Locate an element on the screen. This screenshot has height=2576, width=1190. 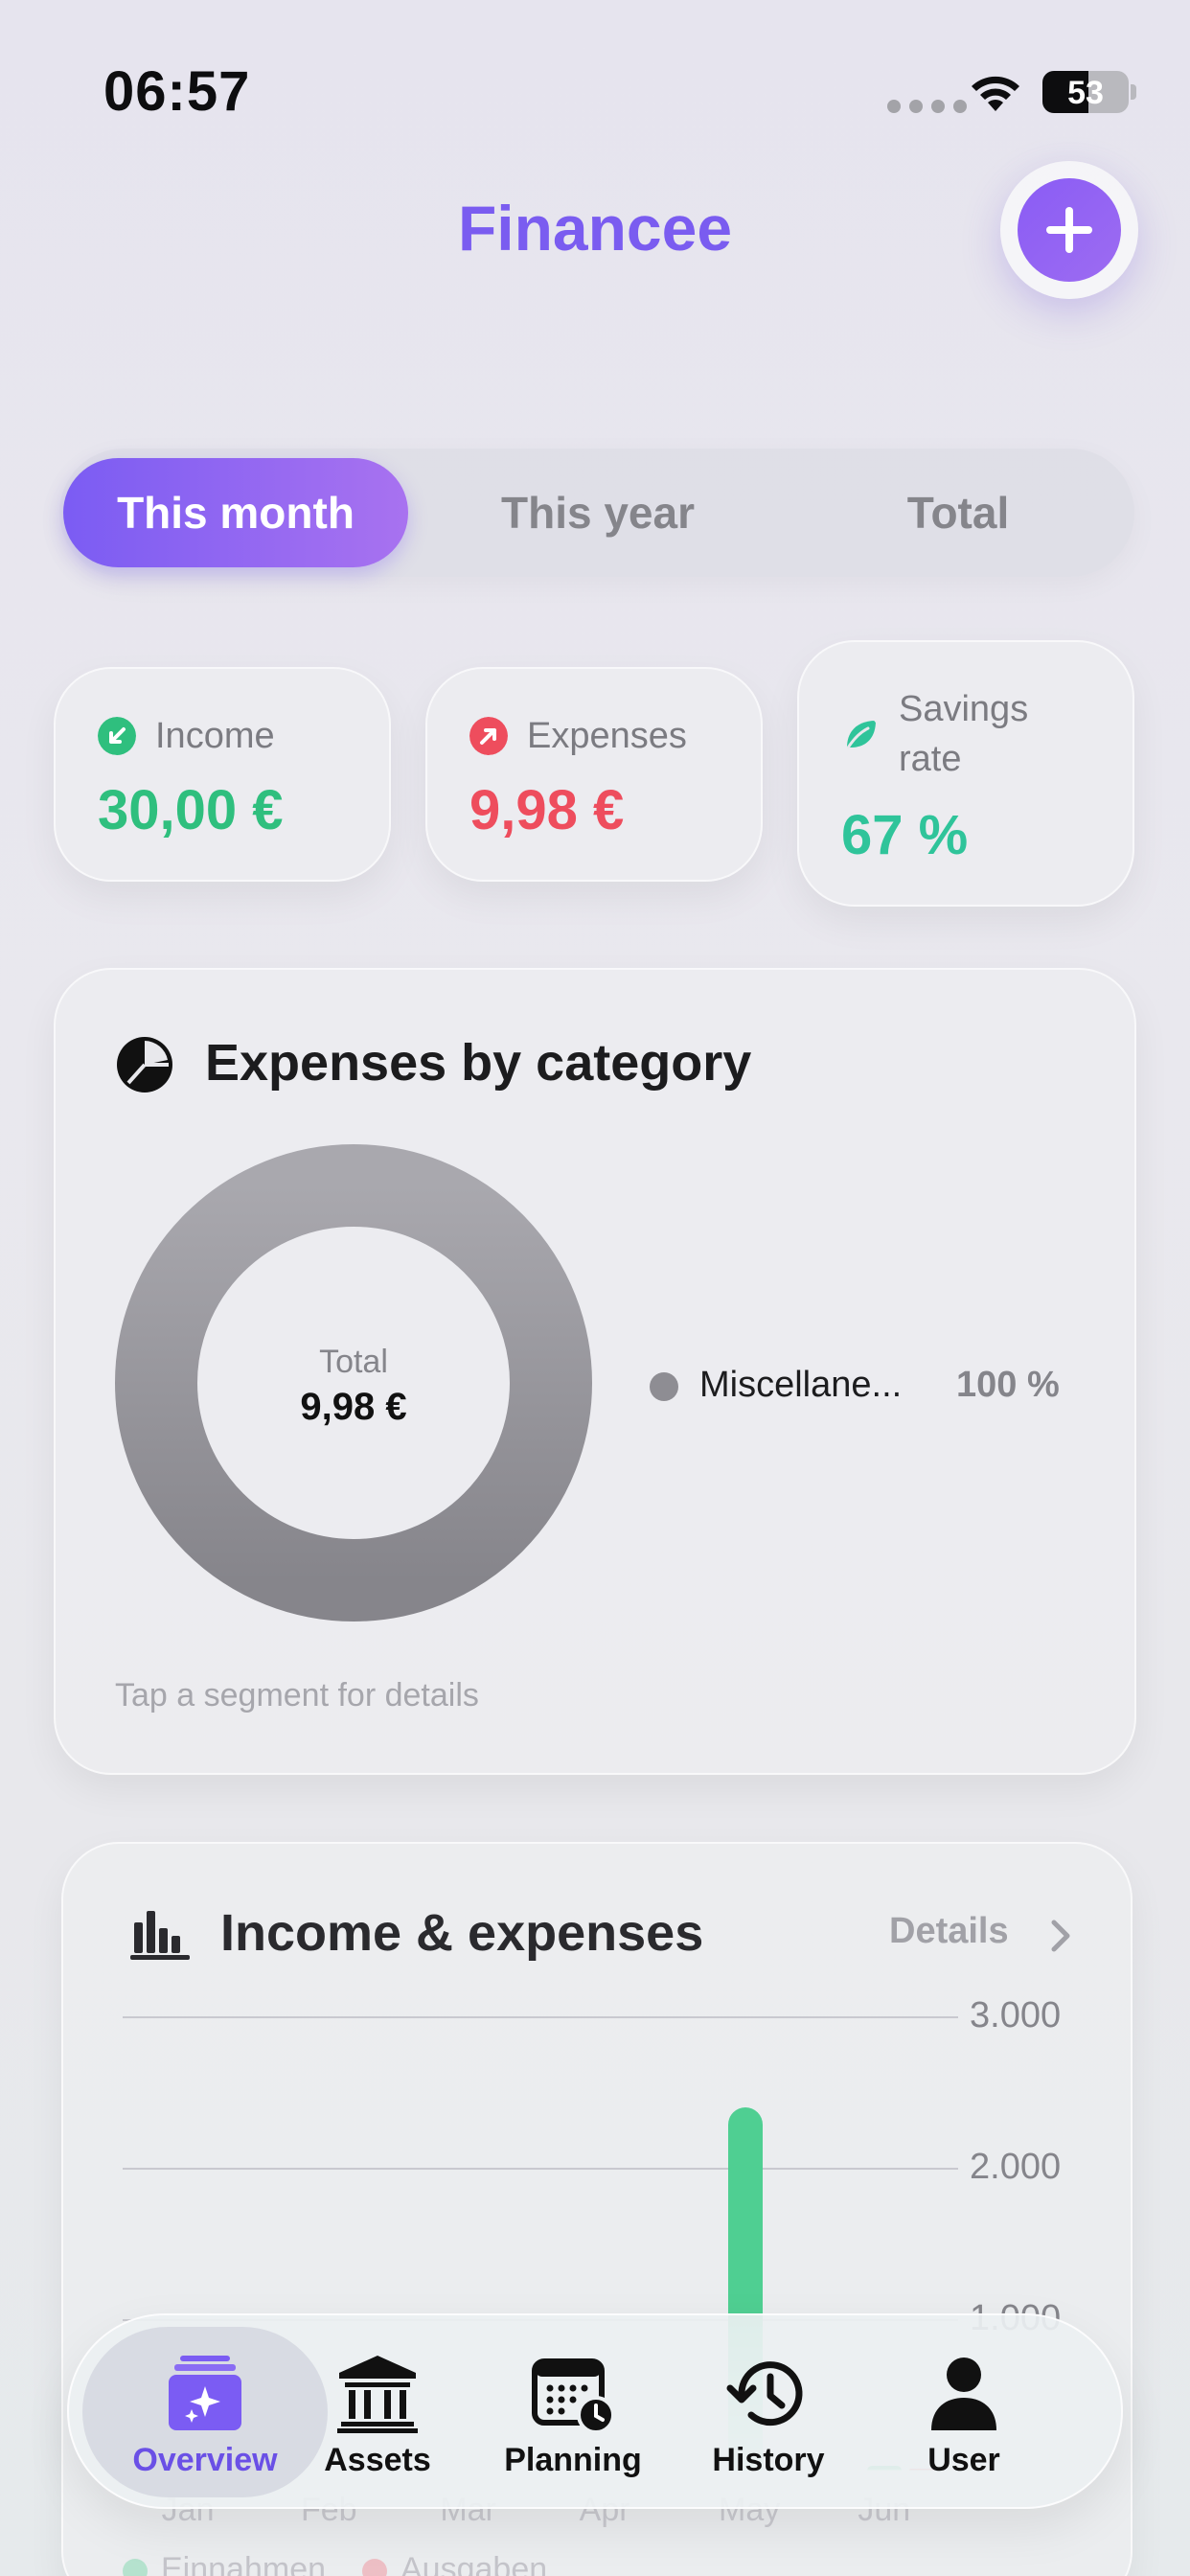
savings-rate-label: Savings rate is located at coordinates (964, 734).